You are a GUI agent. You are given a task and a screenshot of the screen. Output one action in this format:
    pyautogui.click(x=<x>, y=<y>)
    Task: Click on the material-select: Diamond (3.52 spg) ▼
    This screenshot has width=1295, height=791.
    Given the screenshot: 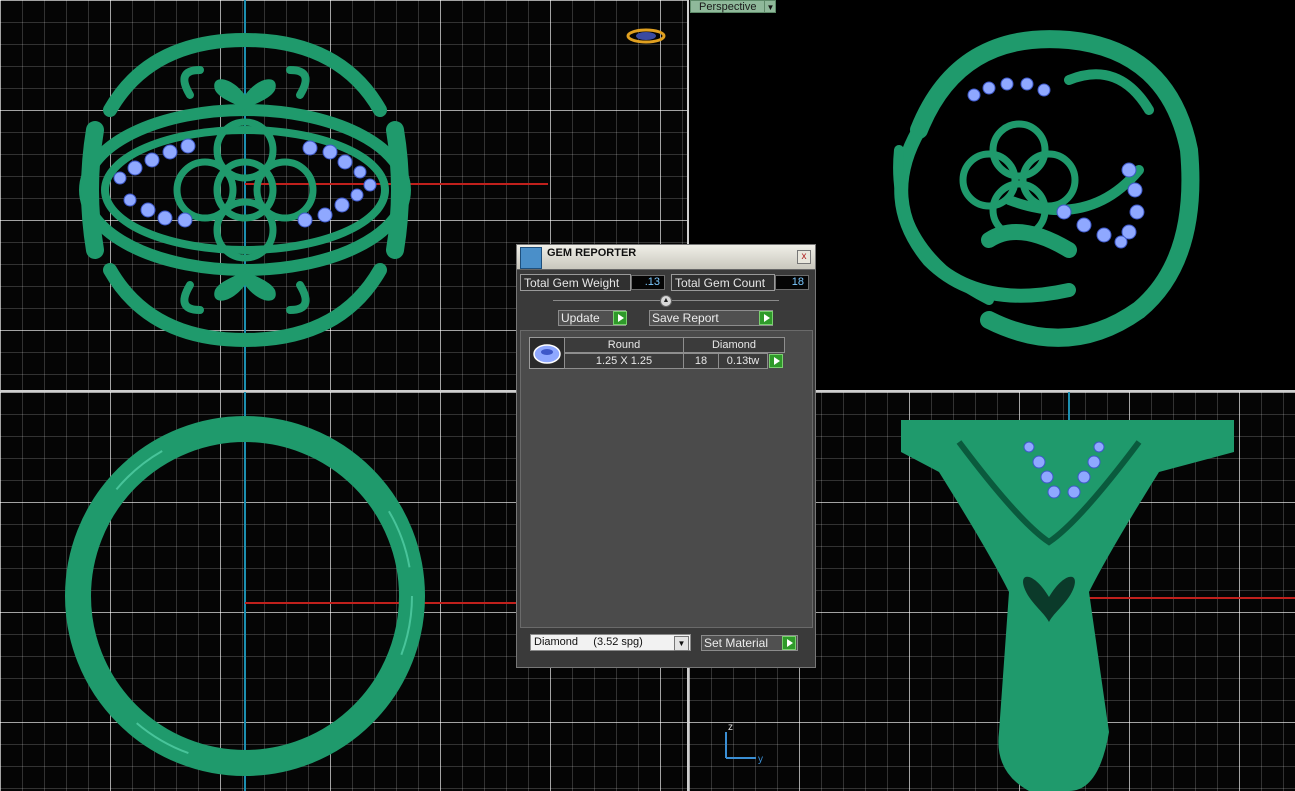 What is the action you would take?
    pyautogui.click(x=610, y=642)
    